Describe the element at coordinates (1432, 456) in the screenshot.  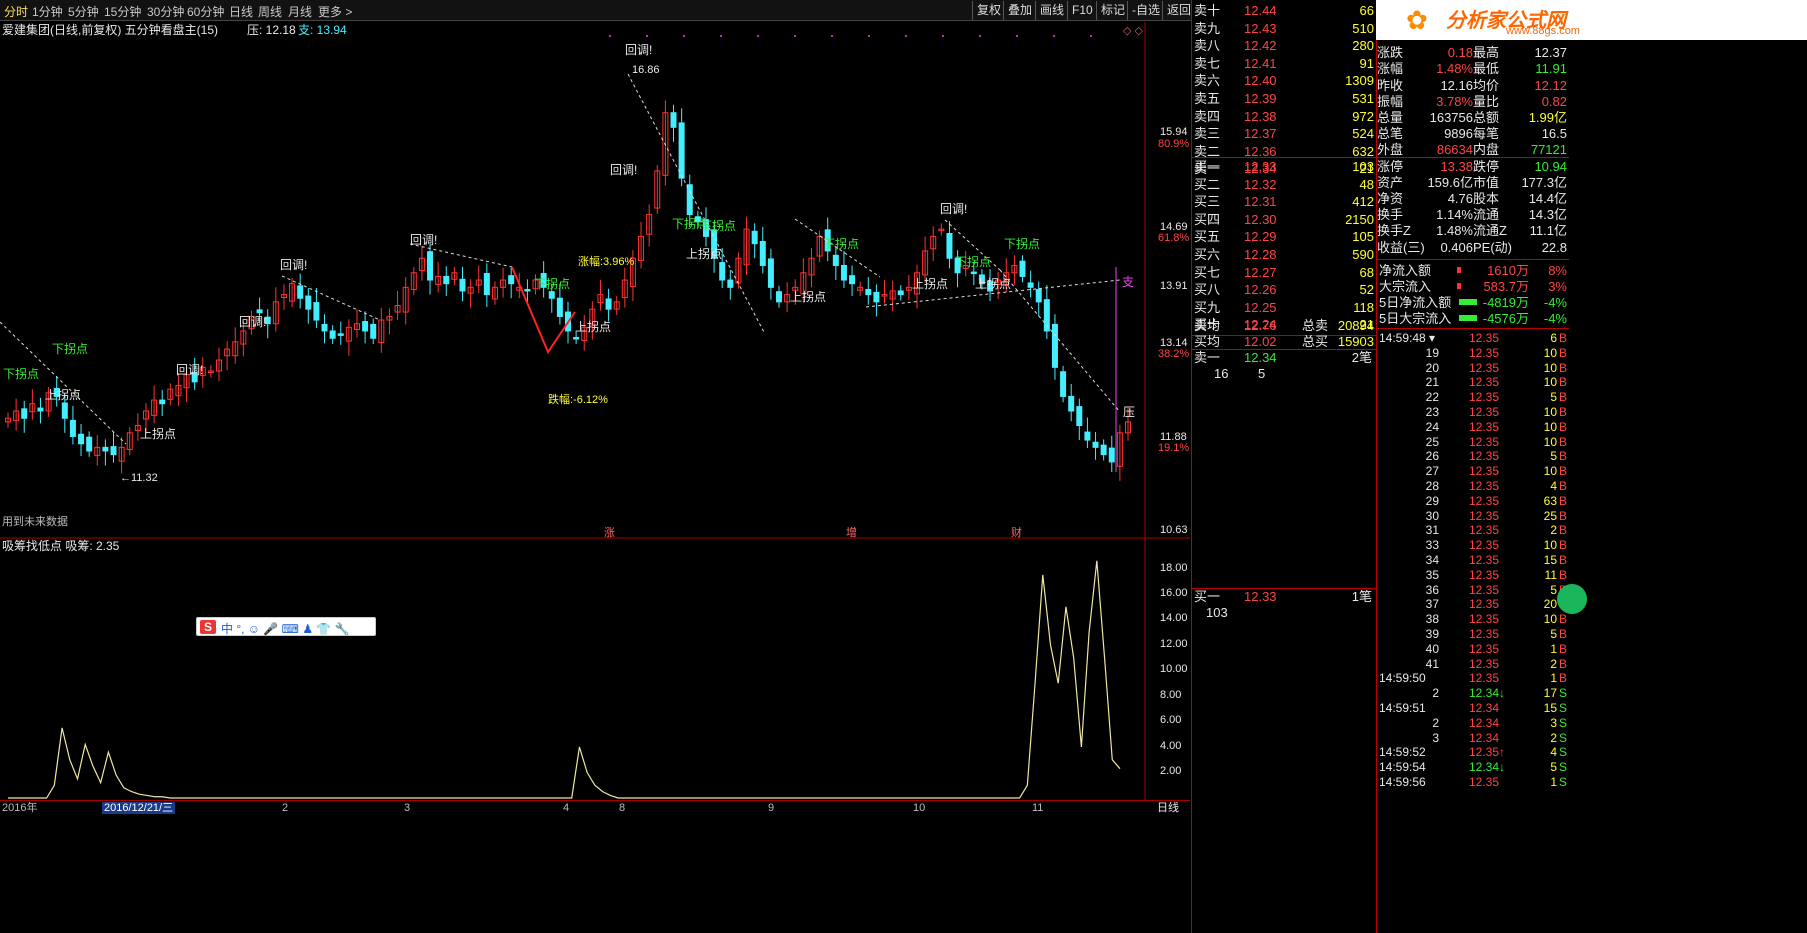
I see `stat-cell: 26` at that location.